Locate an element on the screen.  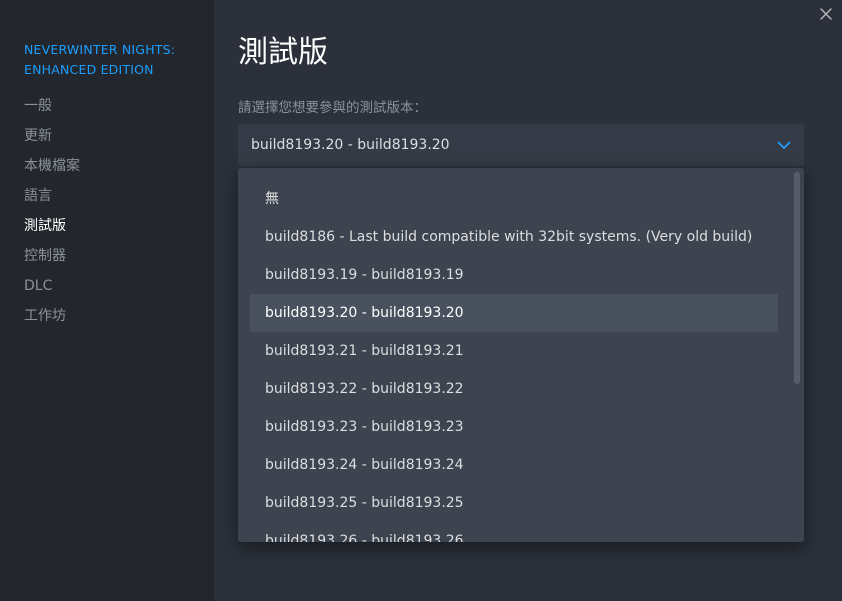
game-title: NEVERWINTER NIGHTS: ENHANCED EDITION is located at coordinates (100, 59).